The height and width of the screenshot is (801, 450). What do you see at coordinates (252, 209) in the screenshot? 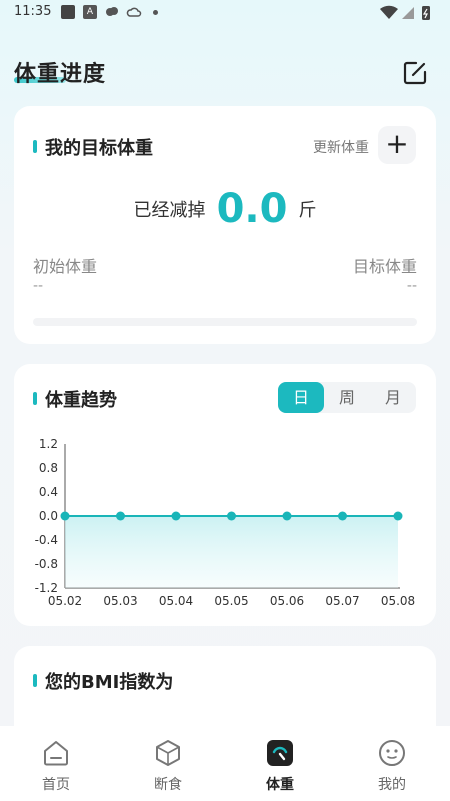
I see `weight-lost-value: 0.0` at bounding box center [252, 209].